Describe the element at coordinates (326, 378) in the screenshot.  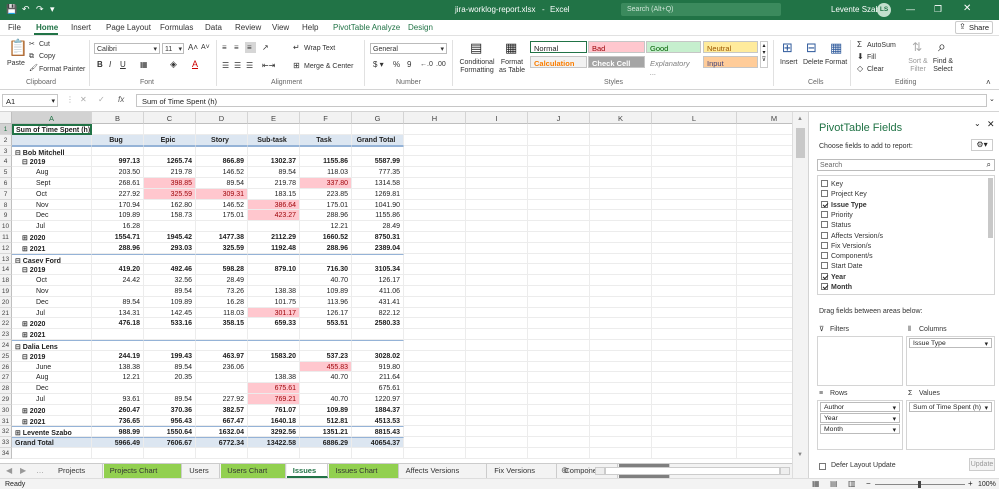
I see `value-cell: 40.70` at that location.